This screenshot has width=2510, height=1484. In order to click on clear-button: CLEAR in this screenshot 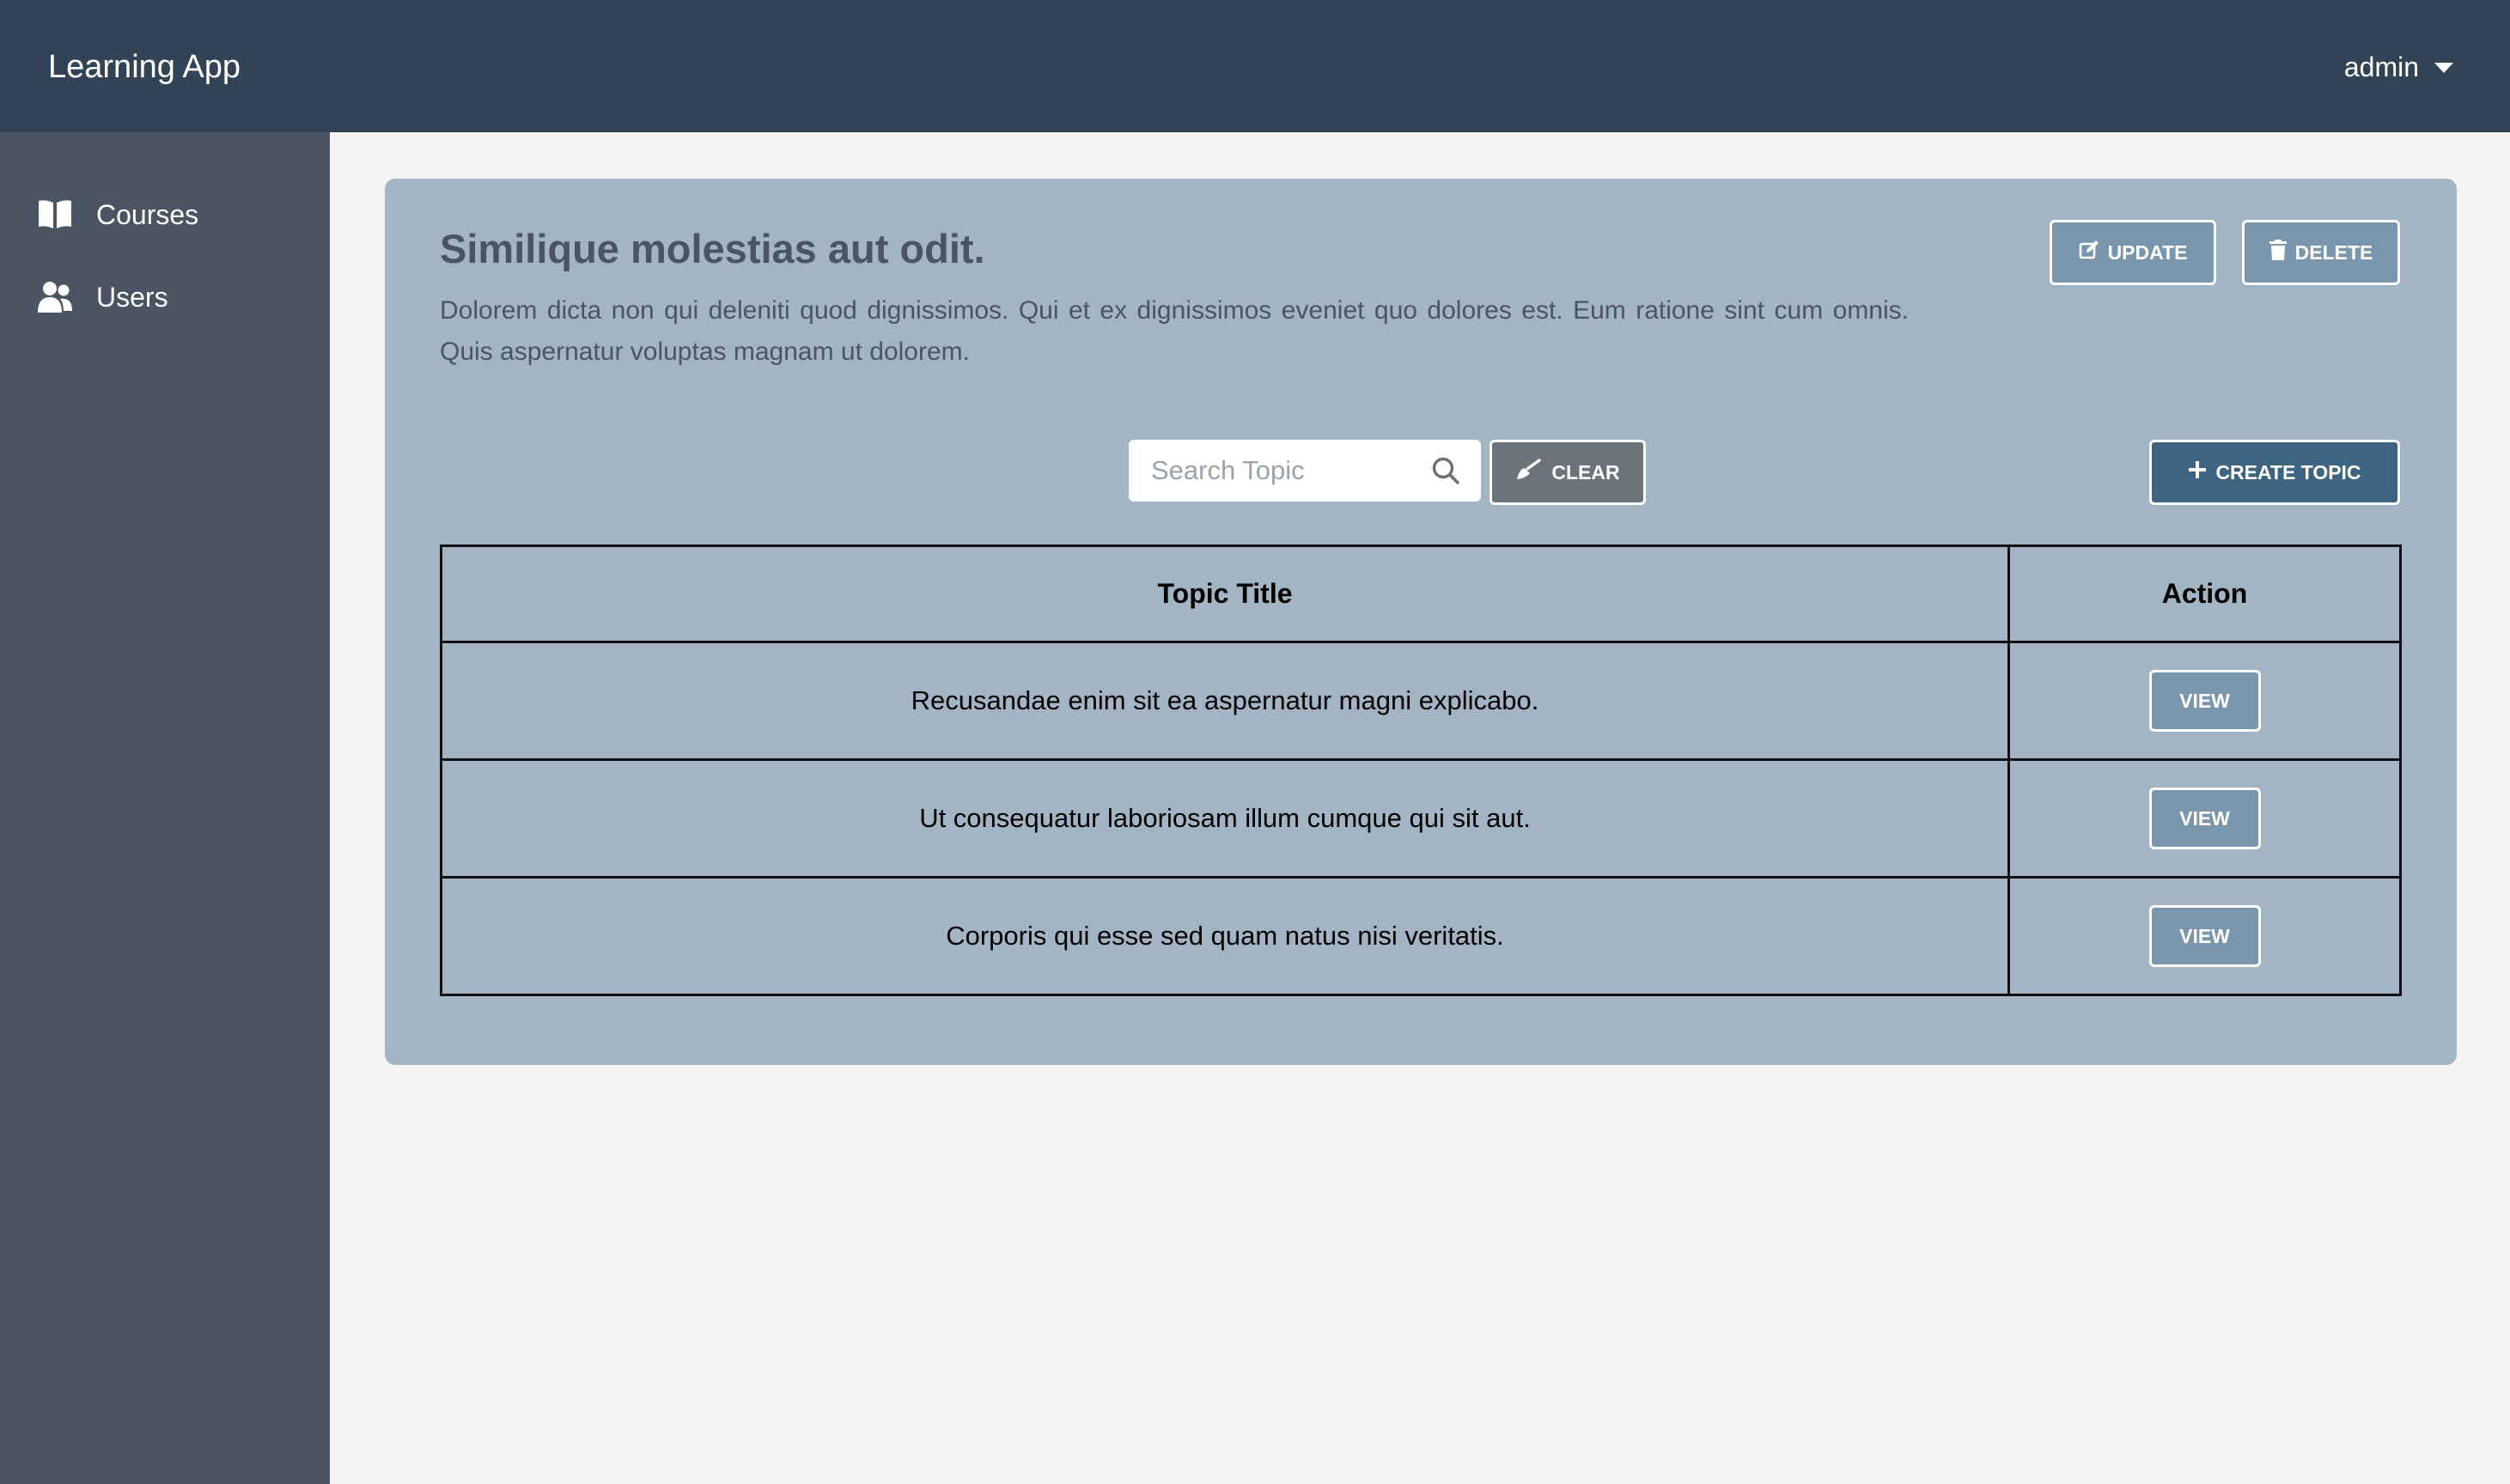, I will do `click(1568, 473)`.